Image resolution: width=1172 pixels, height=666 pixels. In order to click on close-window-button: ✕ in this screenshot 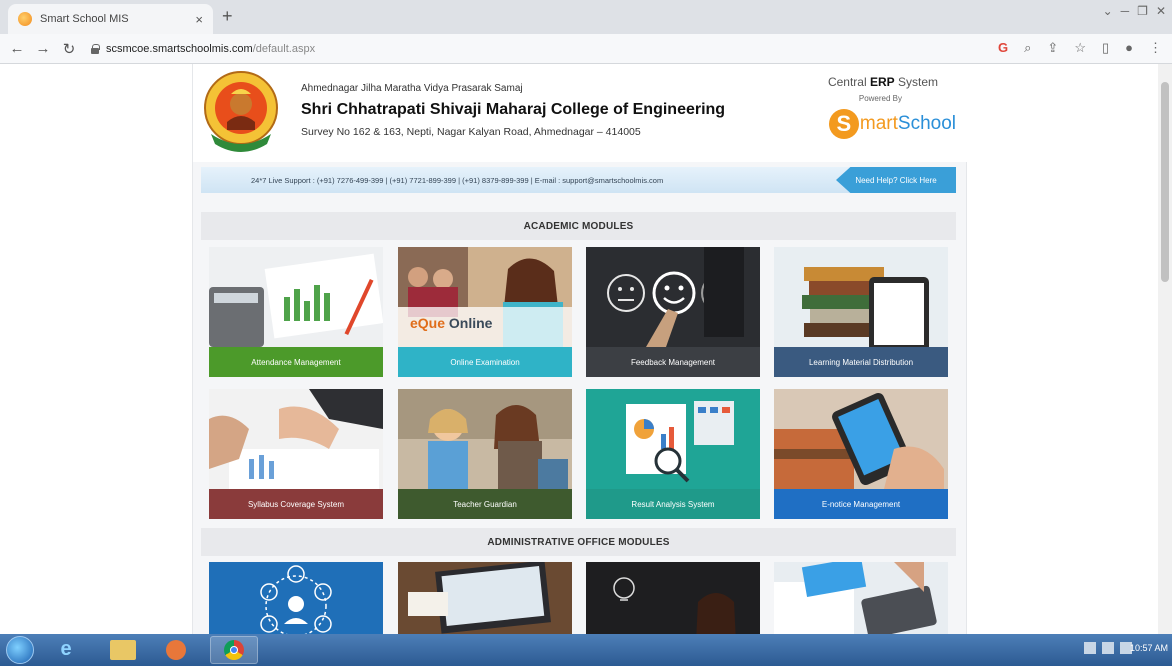, I will do `click(1161, 11)`.